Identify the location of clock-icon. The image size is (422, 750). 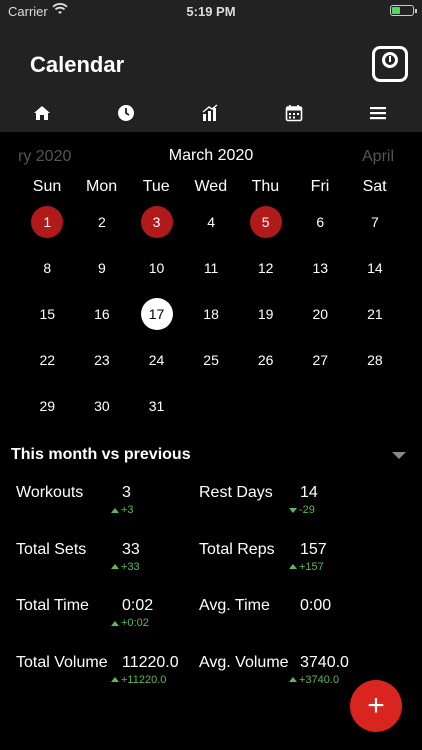
(126, 113).